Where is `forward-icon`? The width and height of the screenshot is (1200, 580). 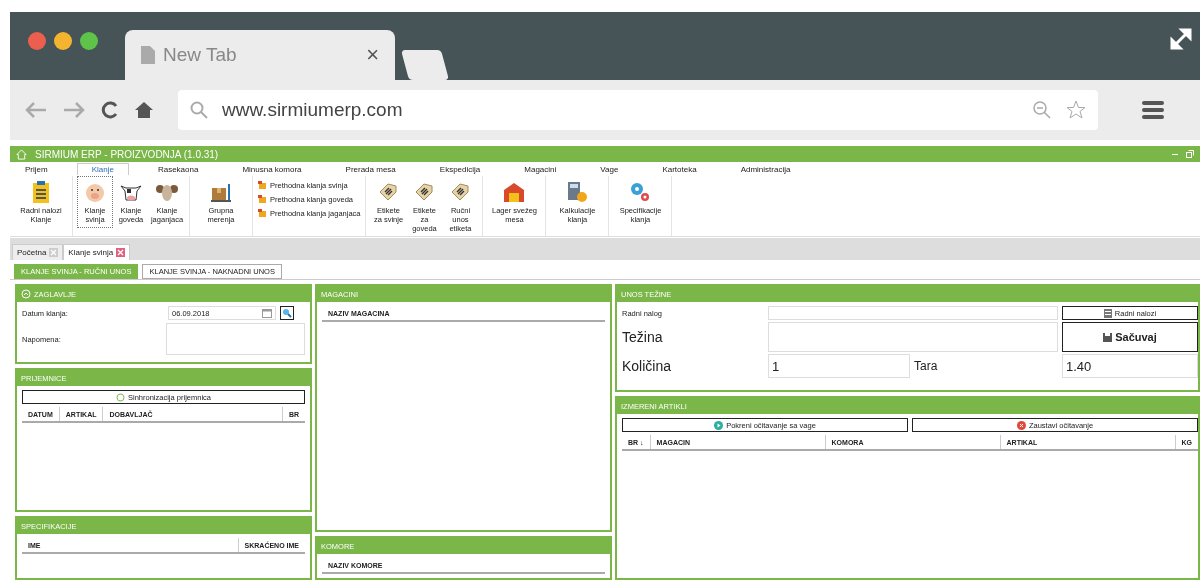
forward-icon is located at coordinates (74, 110).